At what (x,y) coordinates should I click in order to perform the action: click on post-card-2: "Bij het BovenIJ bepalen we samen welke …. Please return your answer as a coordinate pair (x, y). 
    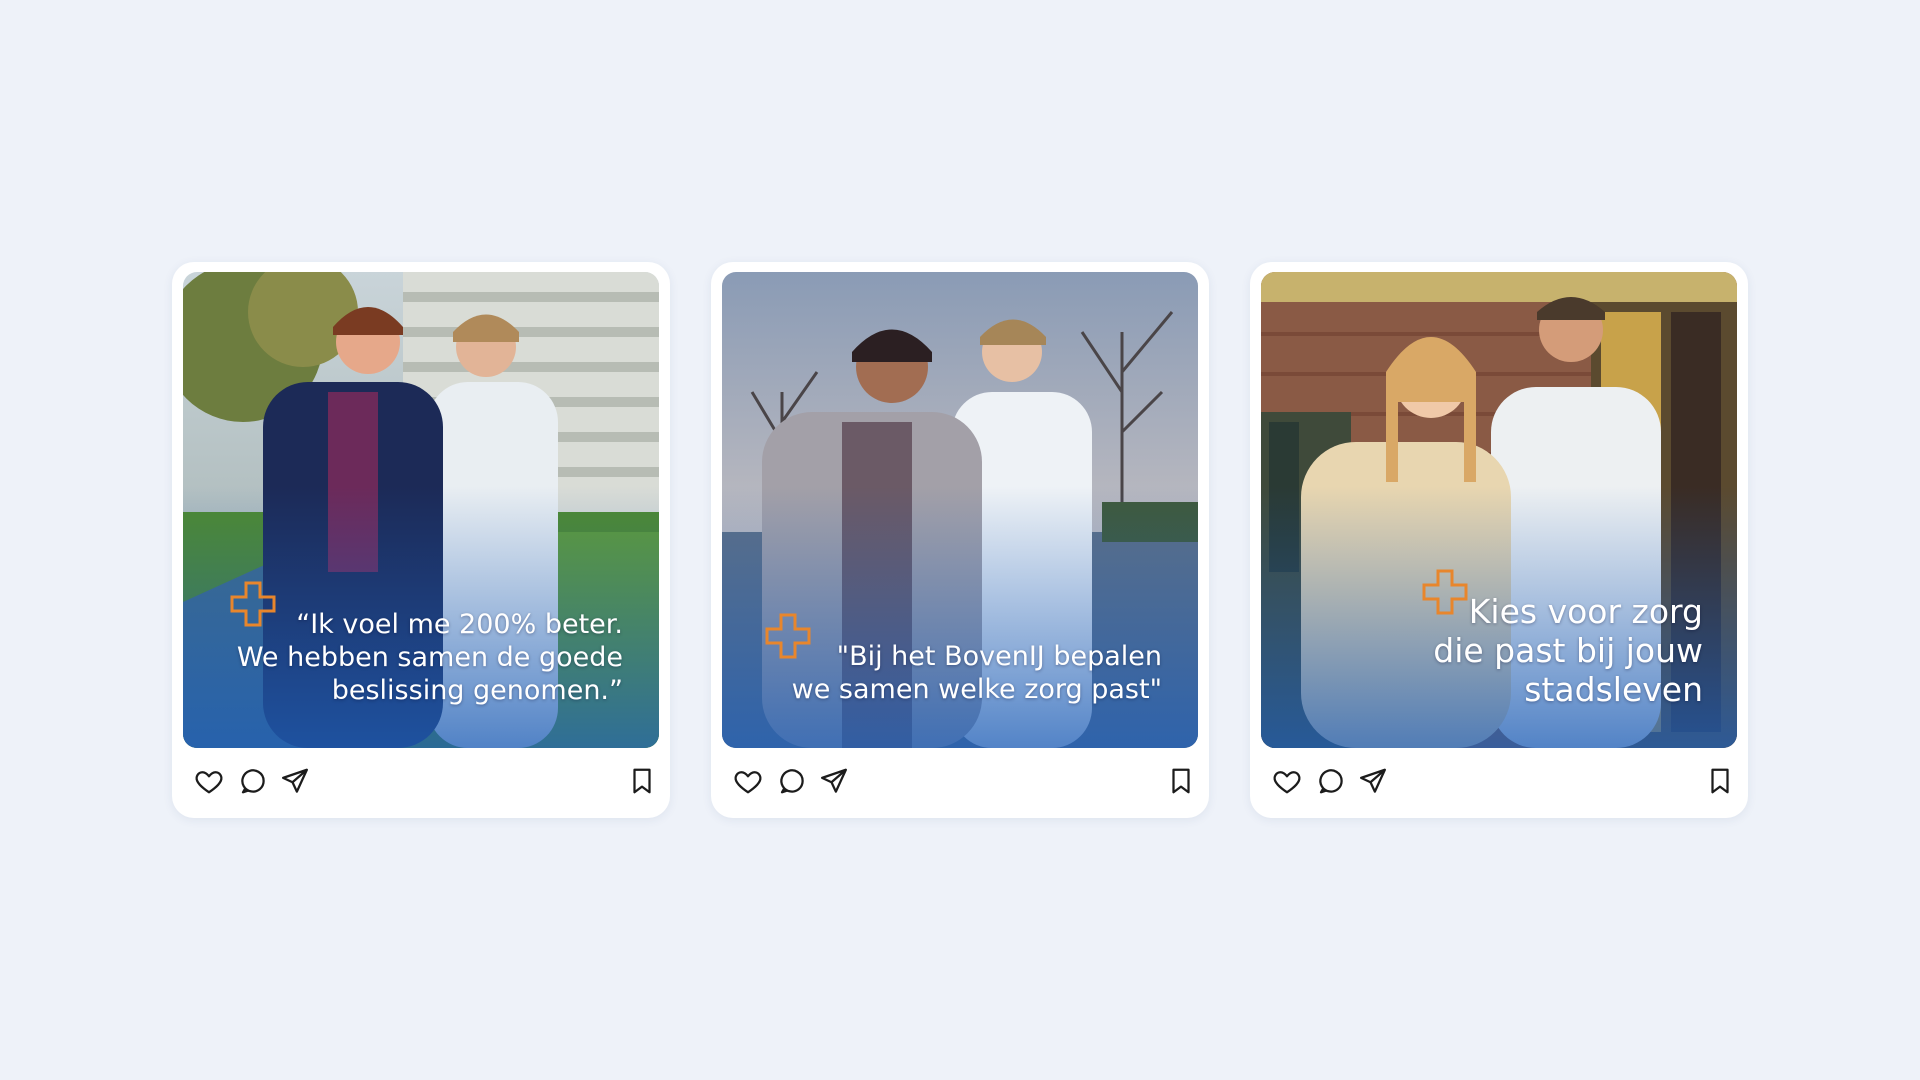
    Looking at the image, I should click on (960, 540).